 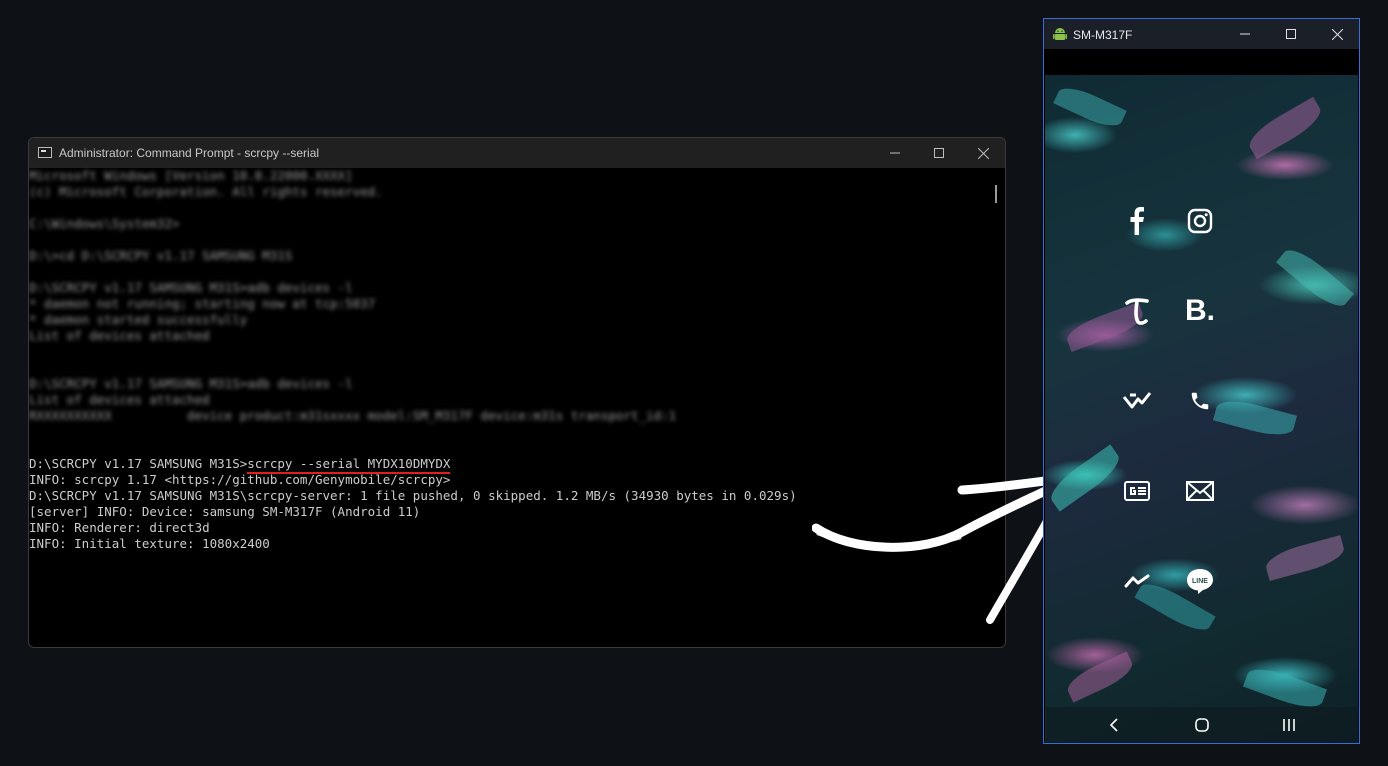 What do you see at coordinates (138, 463) in the screenshot?
I see `command-prompt-path: D:\SCRCPY v1.17 SAMSUNG M31S>` at bounding box center [138, 463].